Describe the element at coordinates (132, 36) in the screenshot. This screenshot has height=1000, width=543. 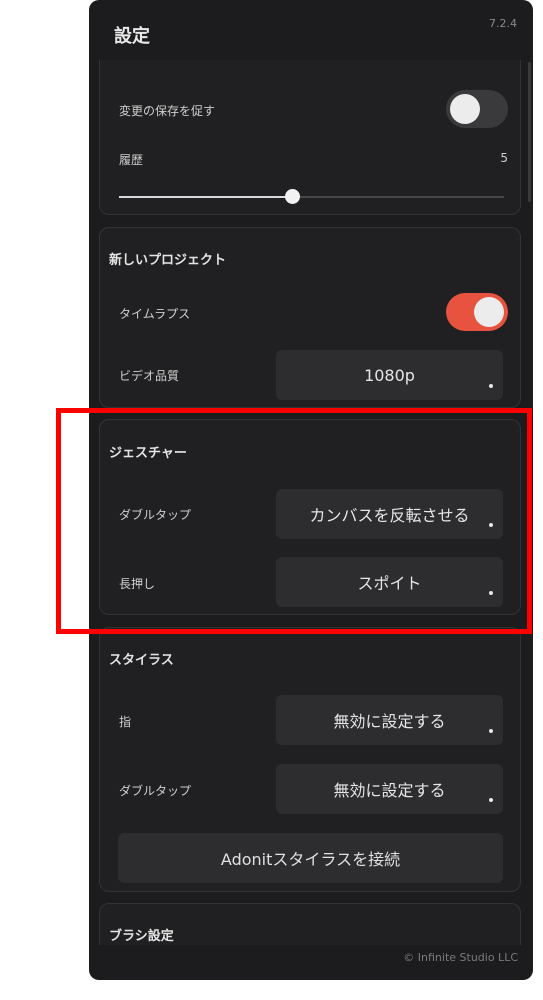
I see `panel-title: 設定` at that location.